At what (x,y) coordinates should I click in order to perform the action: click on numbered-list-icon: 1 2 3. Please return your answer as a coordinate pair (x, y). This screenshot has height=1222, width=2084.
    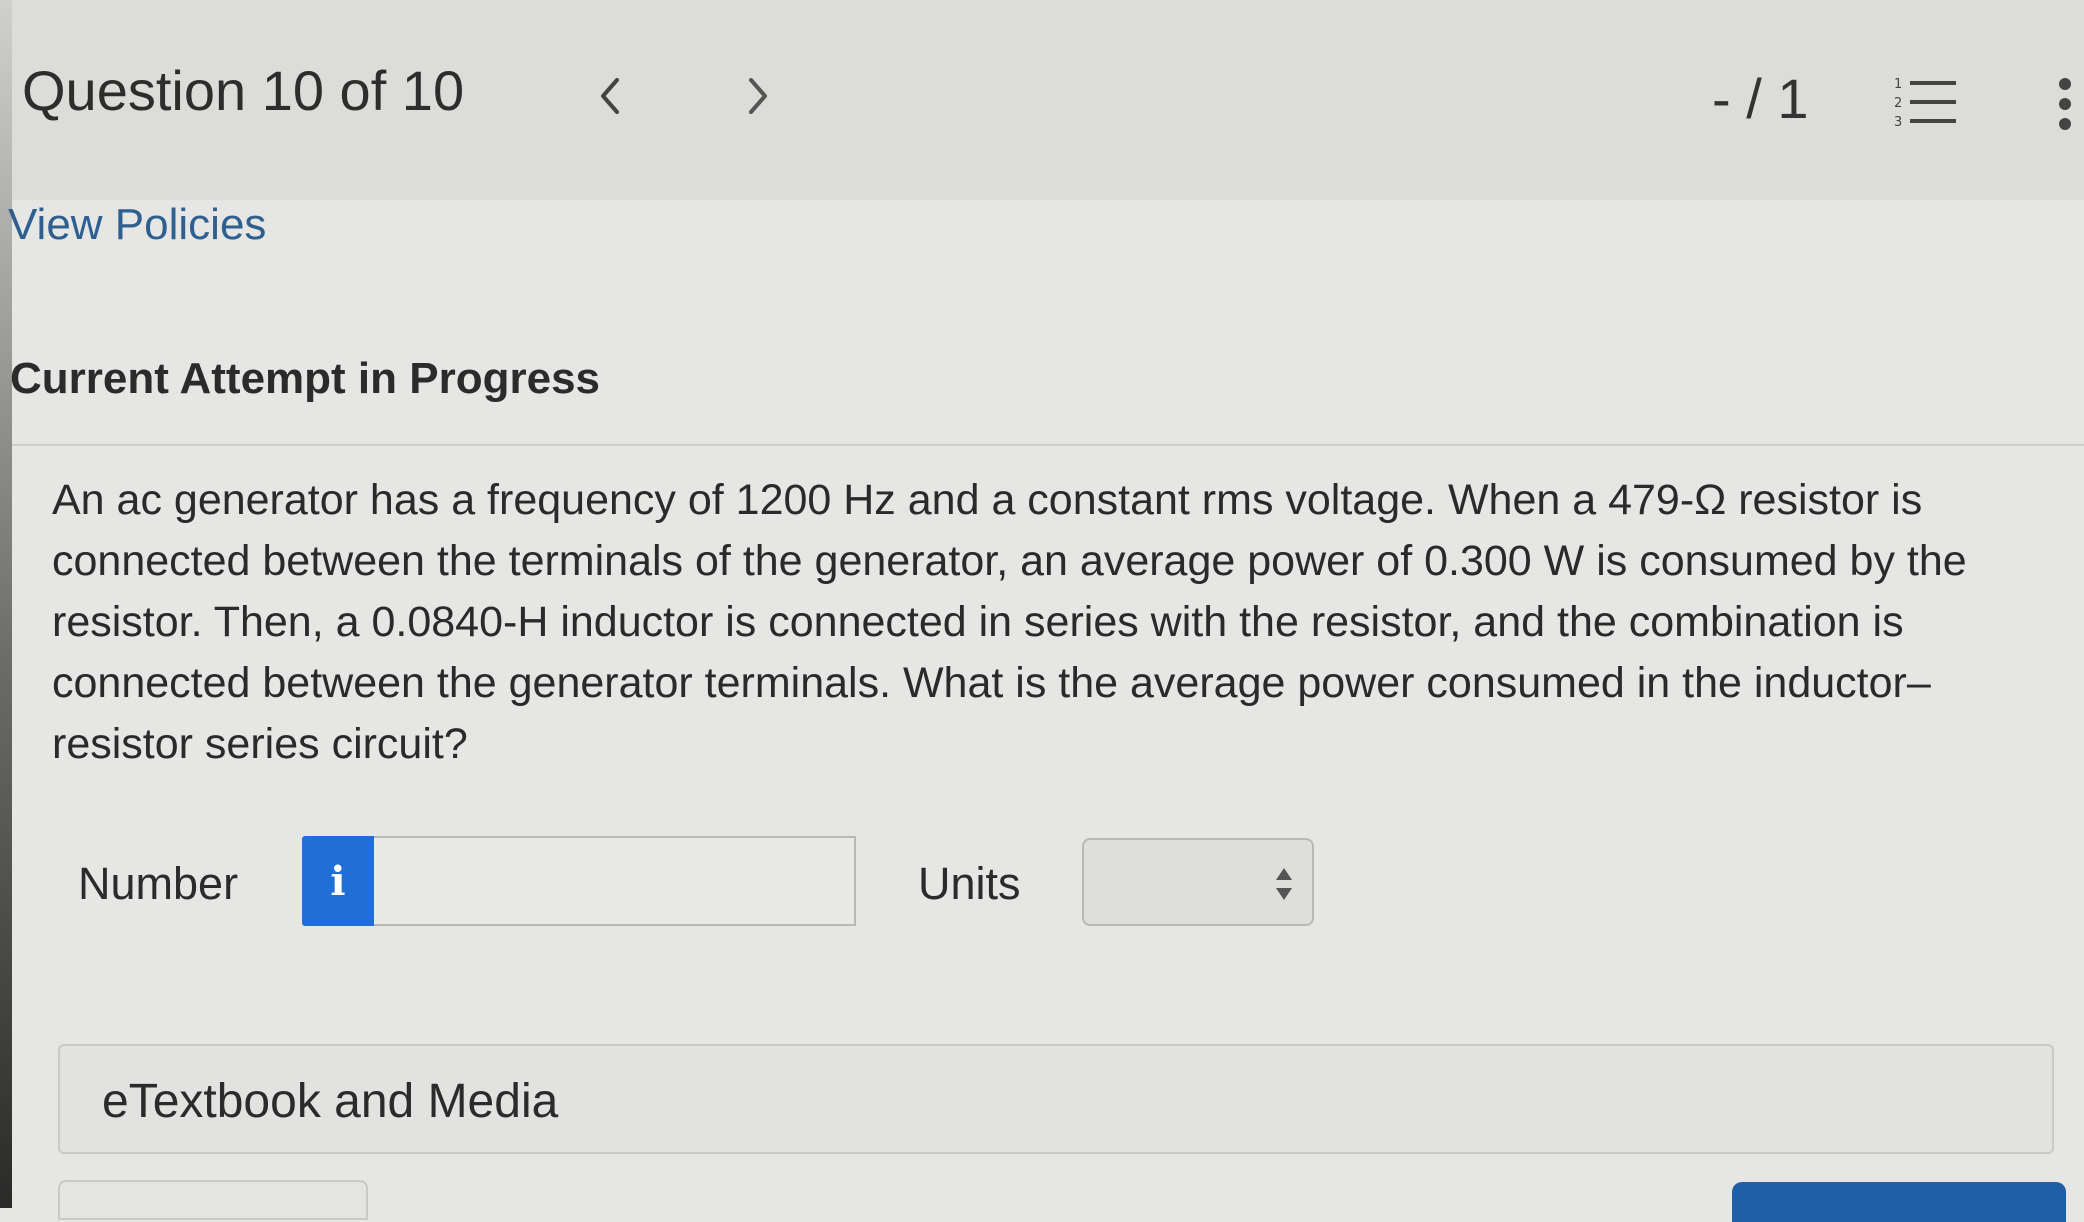
    Looking at the image, I should click on (1925, 103).